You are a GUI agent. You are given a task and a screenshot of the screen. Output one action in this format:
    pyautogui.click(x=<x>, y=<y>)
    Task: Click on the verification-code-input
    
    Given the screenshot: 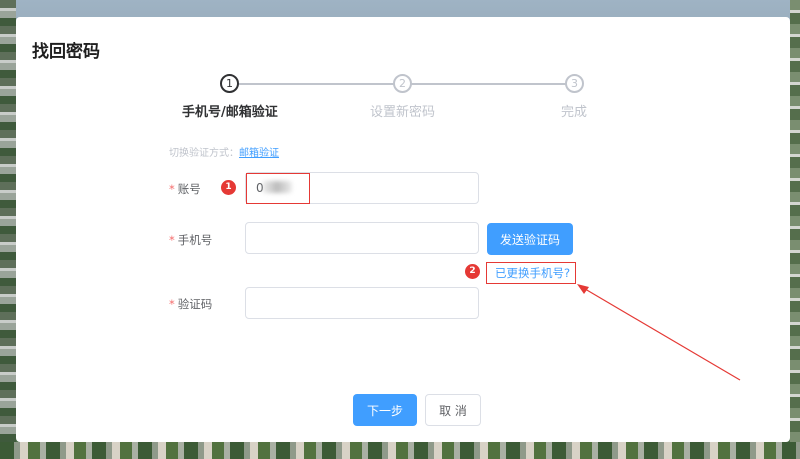 What is the action you would take?
    pyautogui.click(x=362, y=303)
    